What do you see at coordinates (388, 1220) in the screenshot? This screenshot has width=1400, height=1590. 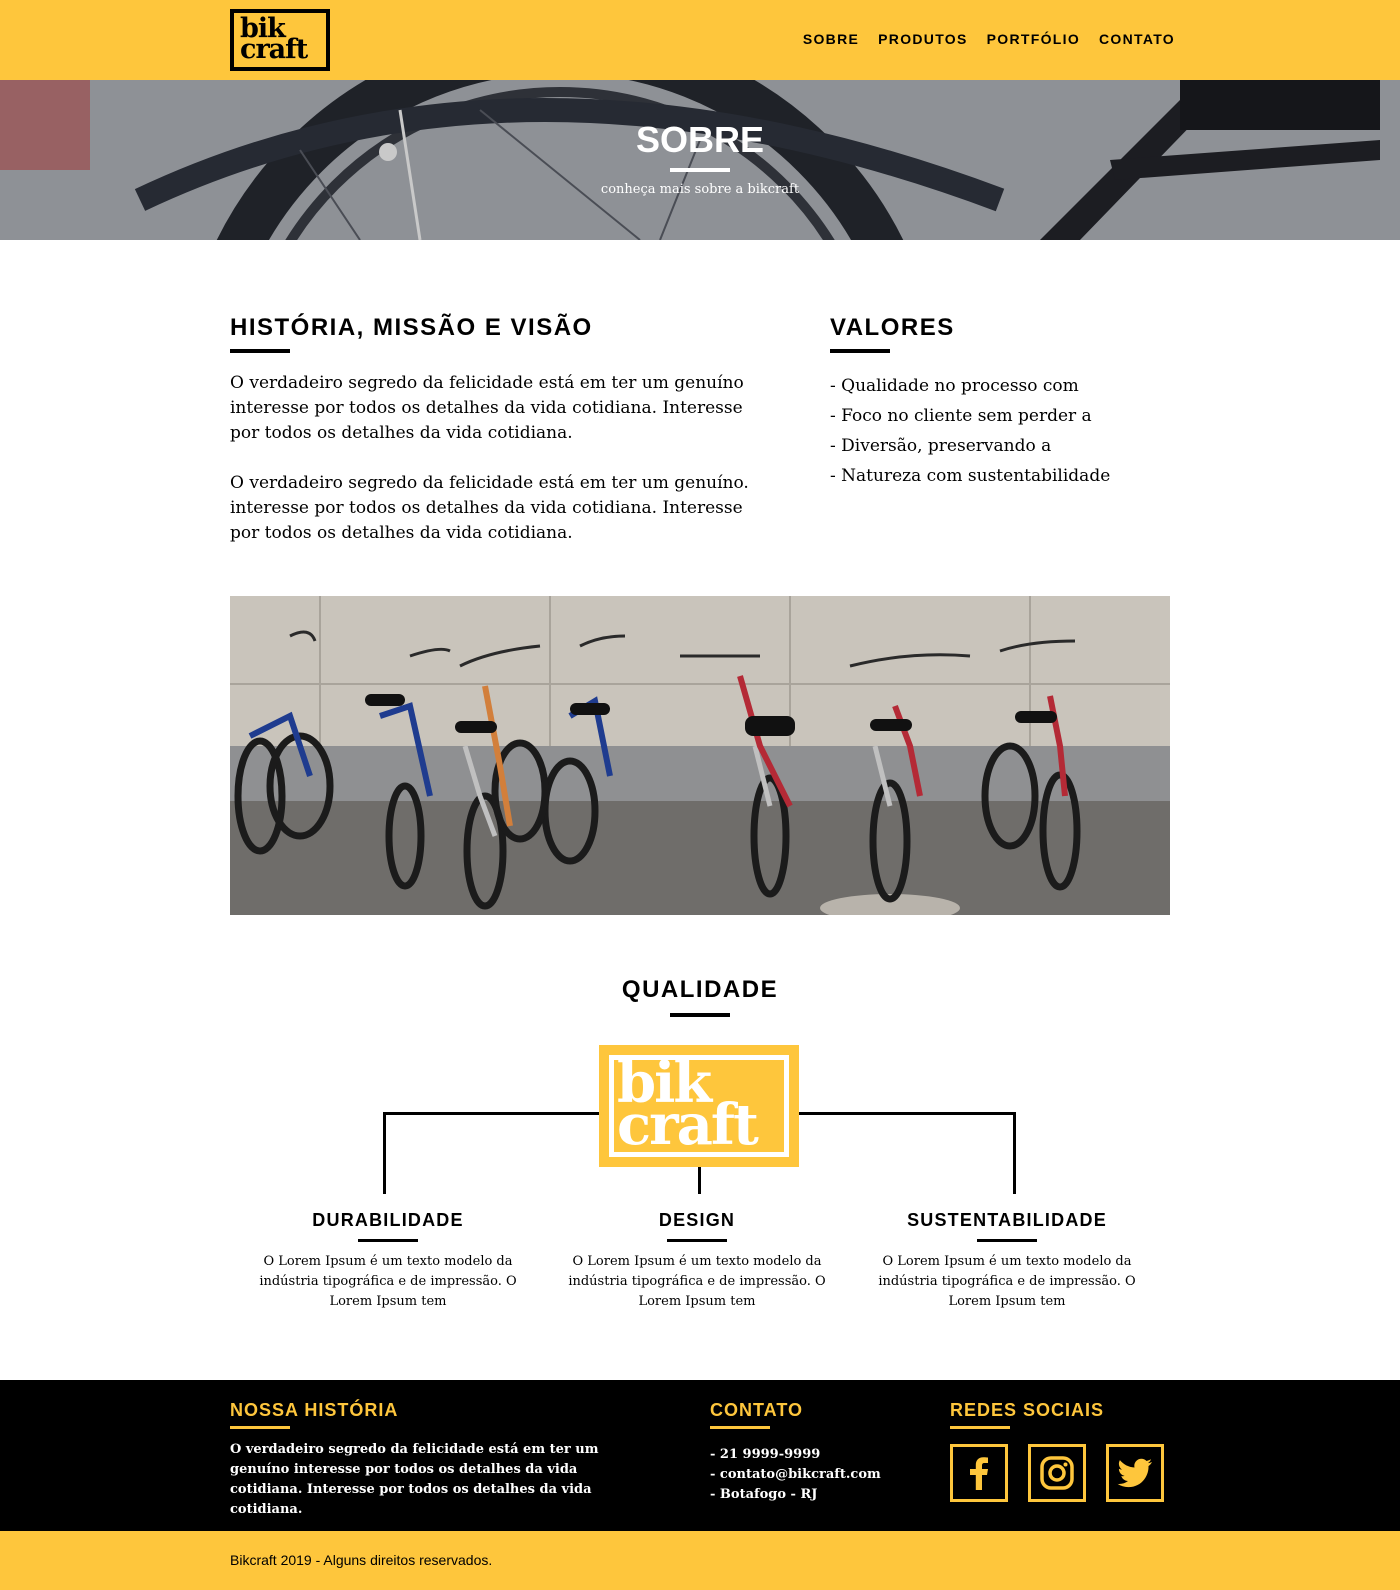 I see `quality-item-title: DURABILIDADE` at bounding box center [388, 1220].